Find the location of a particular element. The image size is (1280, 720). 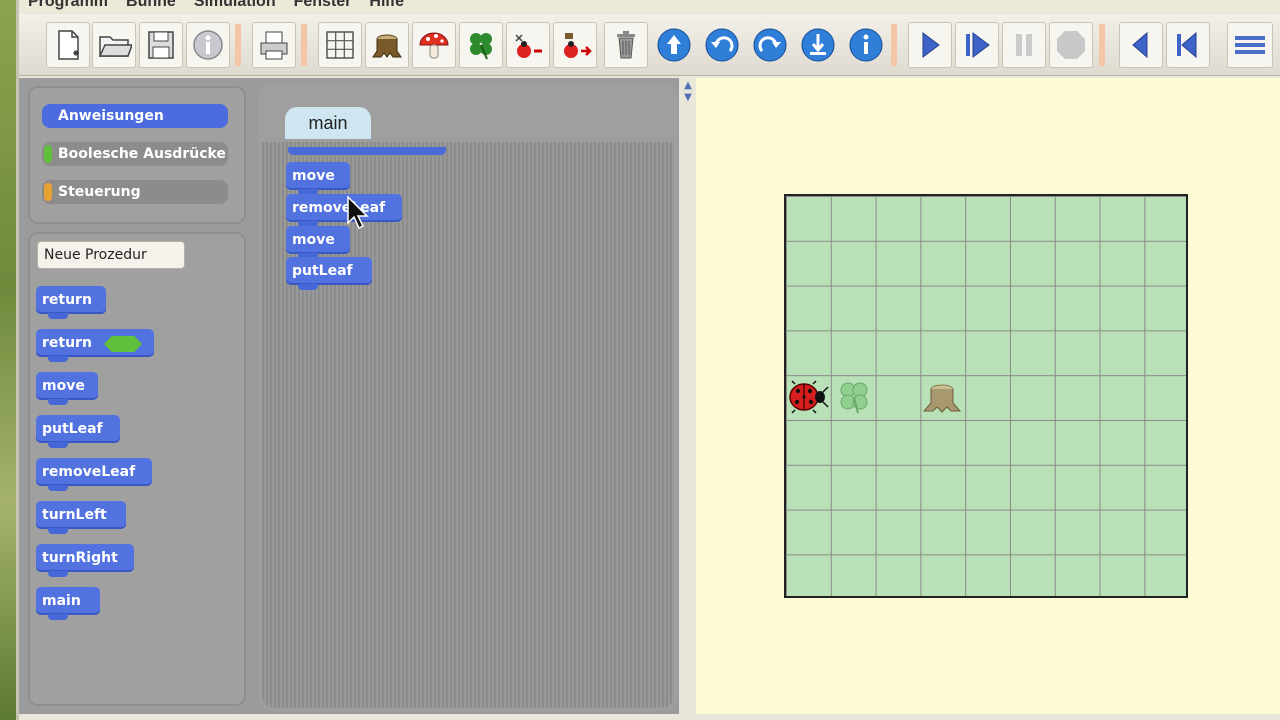

ladybug-stop-button is located at coordinates (528, 45).